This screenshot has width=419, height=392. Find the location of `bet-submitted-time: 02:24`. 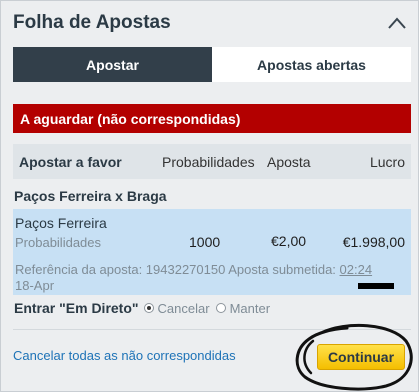

bet-submitted-time: 02:24 is located at coordinates (356, 269).